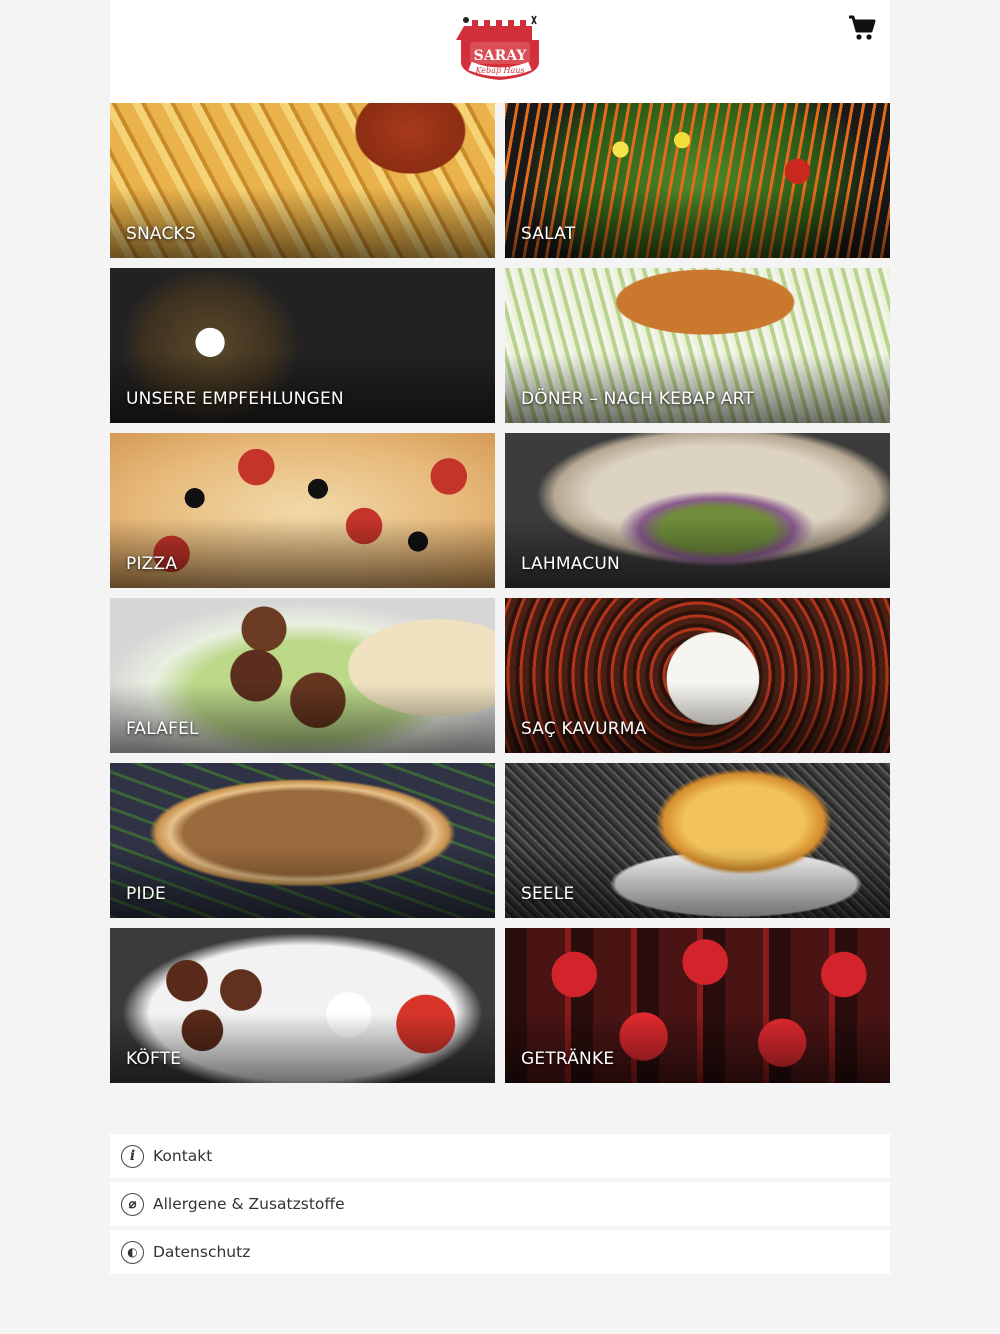  What do you see at coordinates (697, 180) in the screenshot?
I see `category-tile-salat: SALAT` at bounding box center [697, 180].